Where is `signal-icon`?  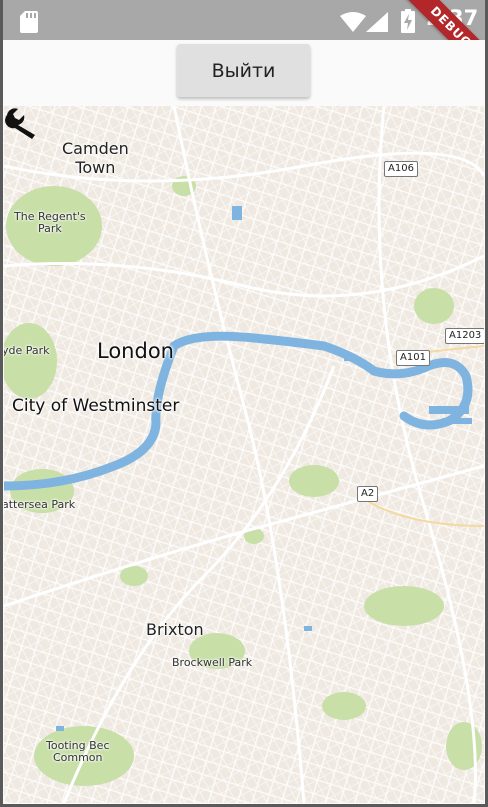
signal-icon is located at coordinates (377, 22).